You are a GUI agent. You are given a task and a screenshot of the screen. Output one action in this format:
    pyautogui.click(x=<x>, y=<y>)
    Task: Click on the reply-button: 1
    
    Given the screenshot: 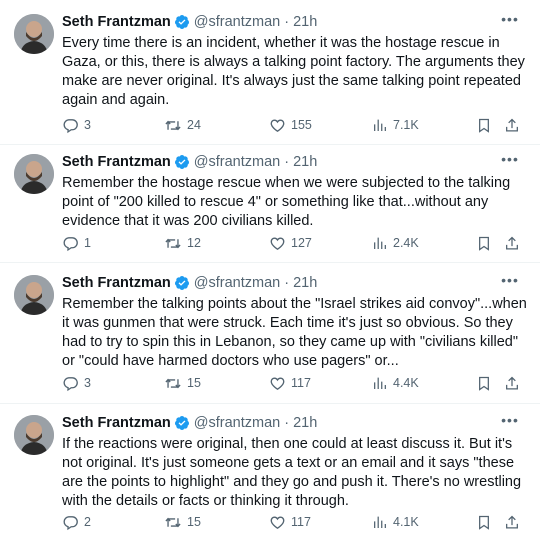 What is the action you would take?
    pyautogui.click(x=76, y=243)
    